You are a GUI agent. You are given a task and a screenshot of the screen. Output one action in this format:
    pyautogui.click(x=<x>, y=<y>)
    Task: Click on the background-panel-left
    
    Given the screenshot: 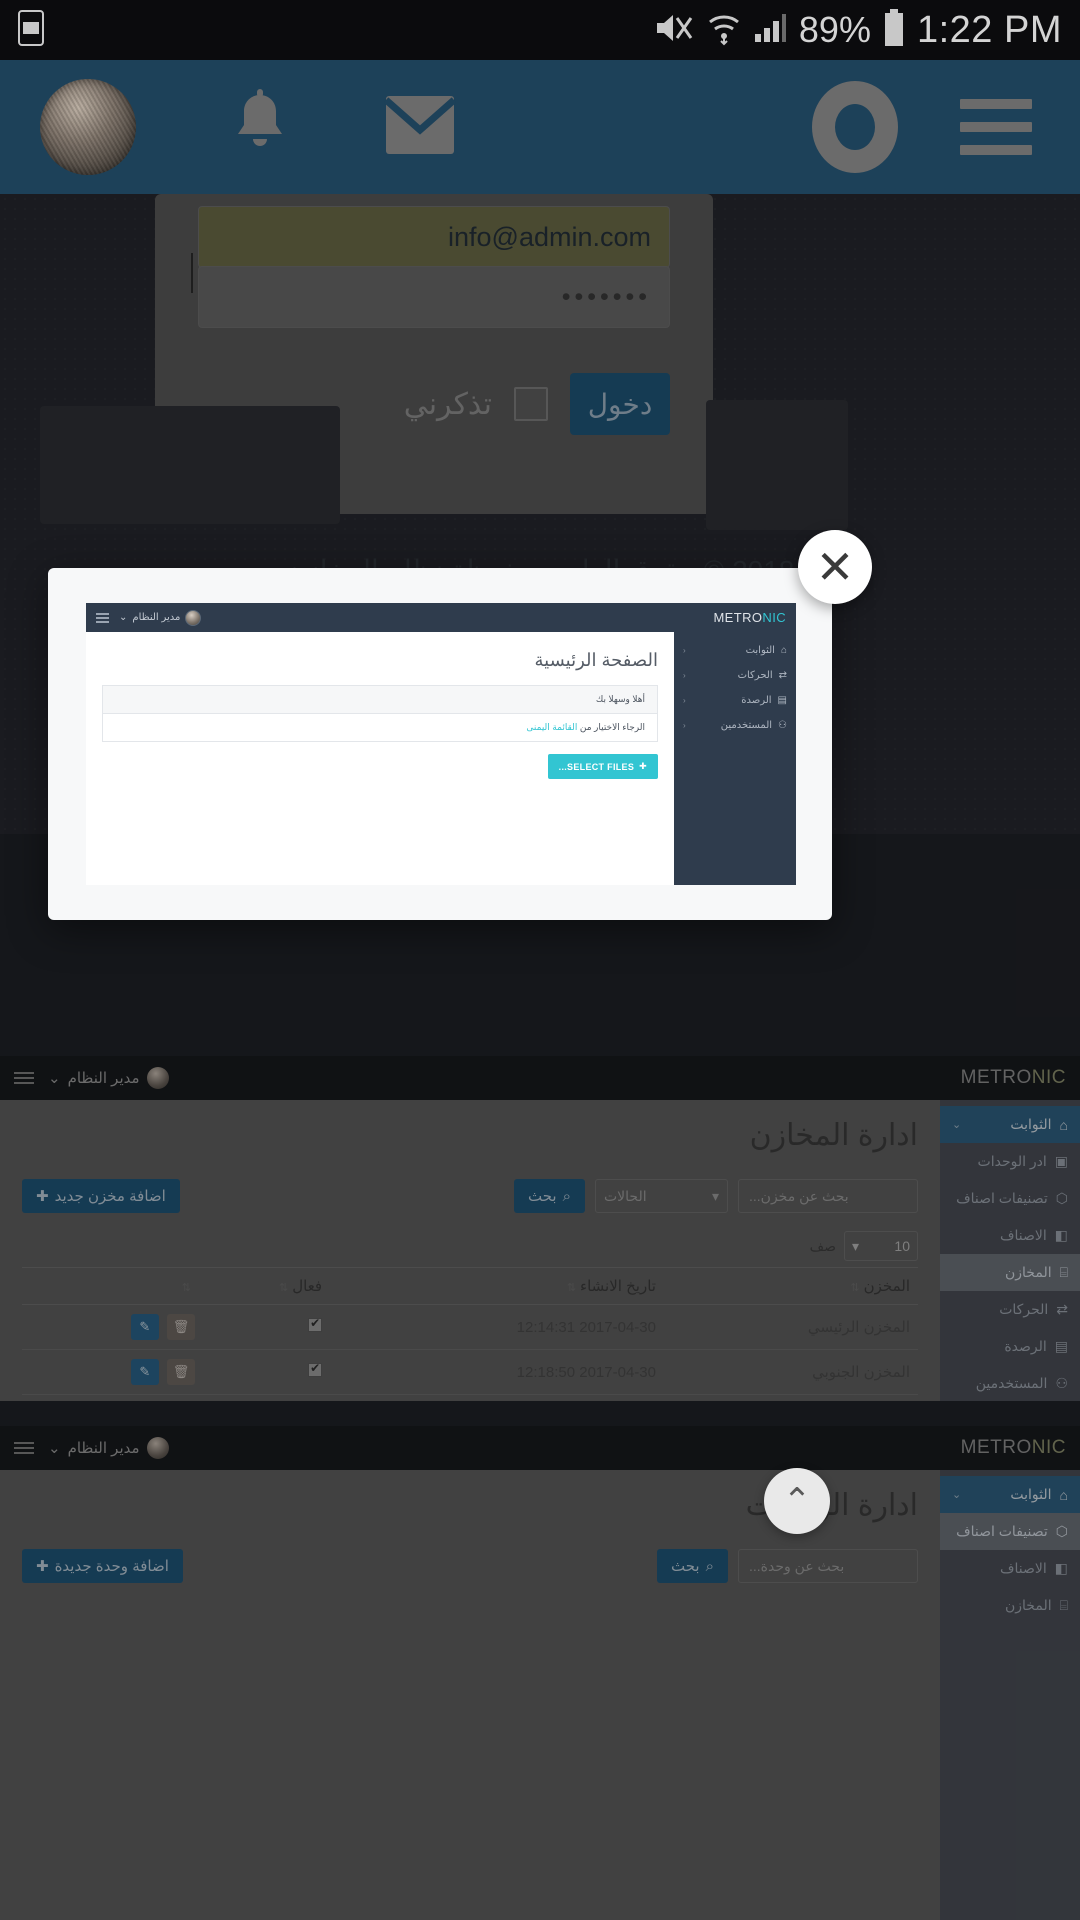 What is the action you would take?
    pyautogui.click(x=190, y=465)
    